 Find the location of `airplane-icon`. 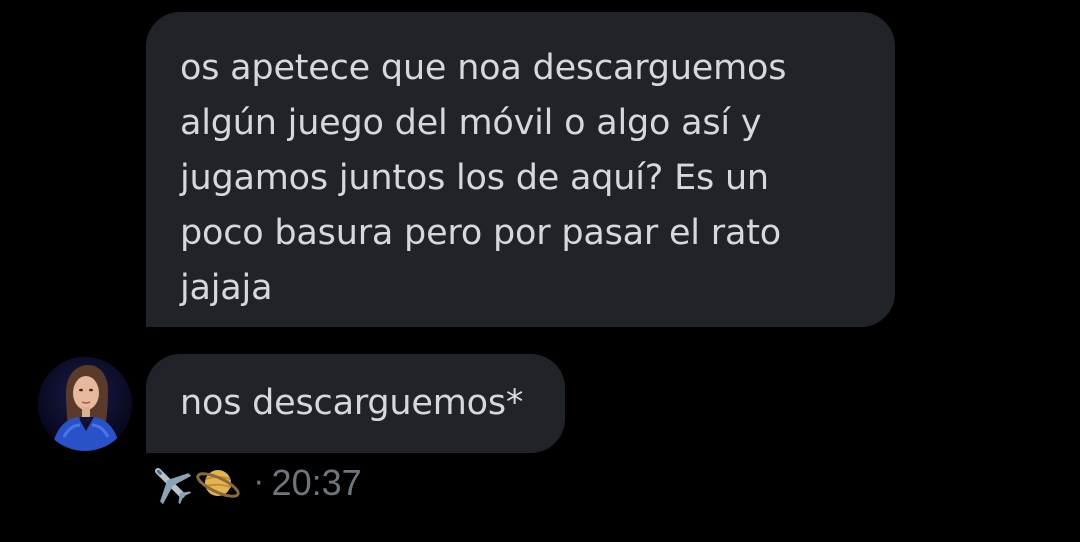

airplane-icon is located at coordinates (170, 483).